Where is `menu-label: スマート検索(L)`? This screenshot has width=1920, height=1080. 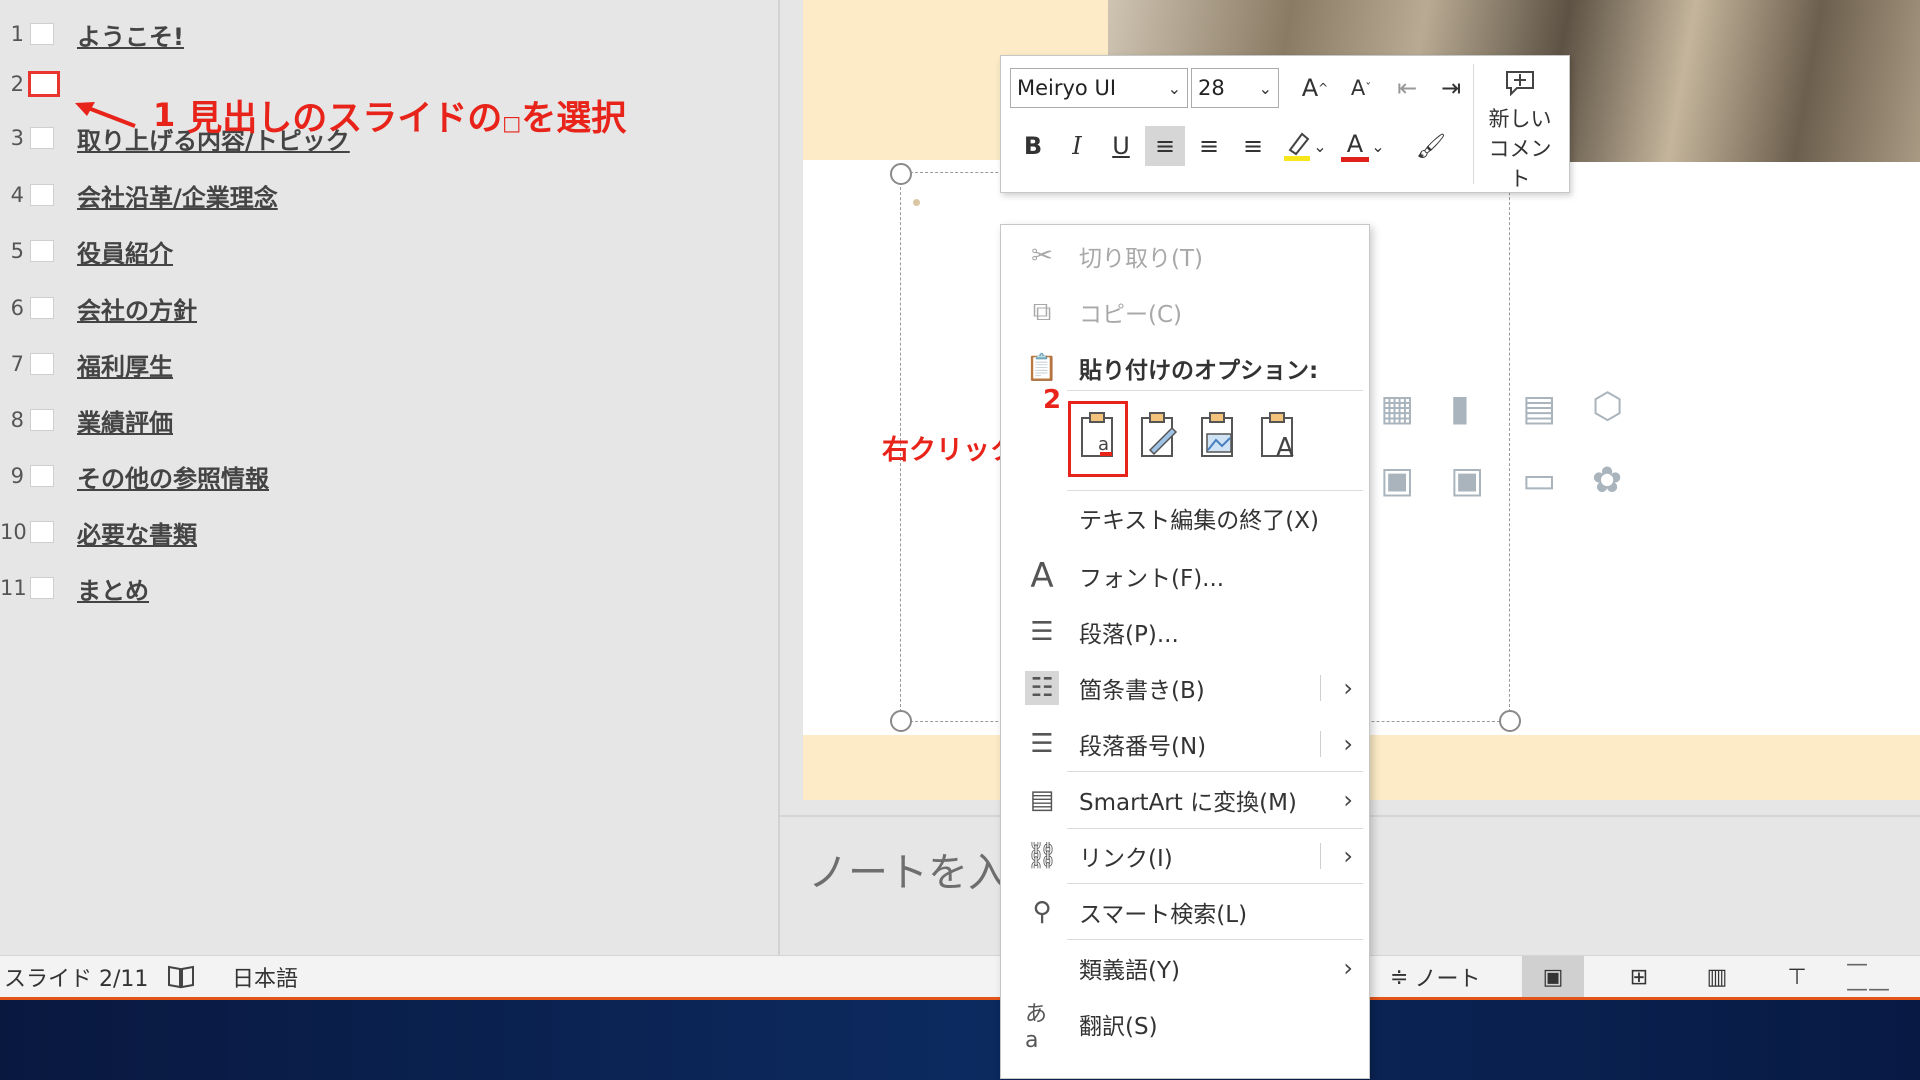 menu-label: スマート検索(L) is located at coordinates (1163, 915).